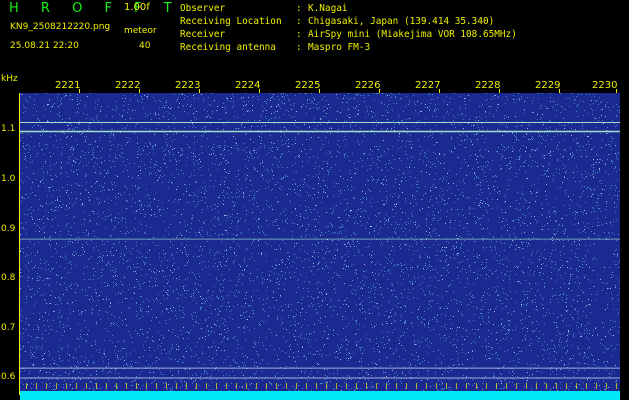 Image resolution: width=629 pixels, height=400 pixels. What do you see at coordinates (231, 21) in the screenshot?
I see `info-label: Receiving Location` at bounding box center [231, 21].